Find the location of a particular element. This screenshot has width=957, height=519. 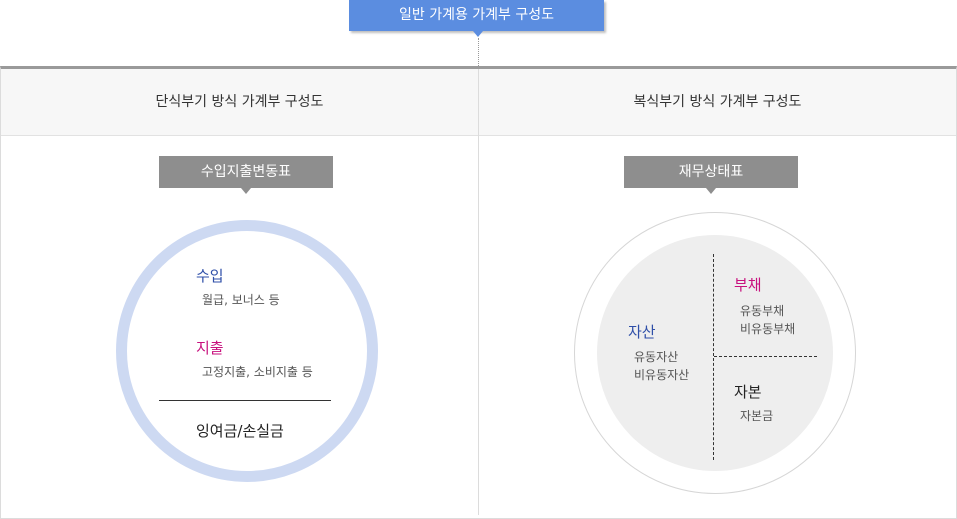

balance-sheet-inner-circle is located at coordinates (715, 353).